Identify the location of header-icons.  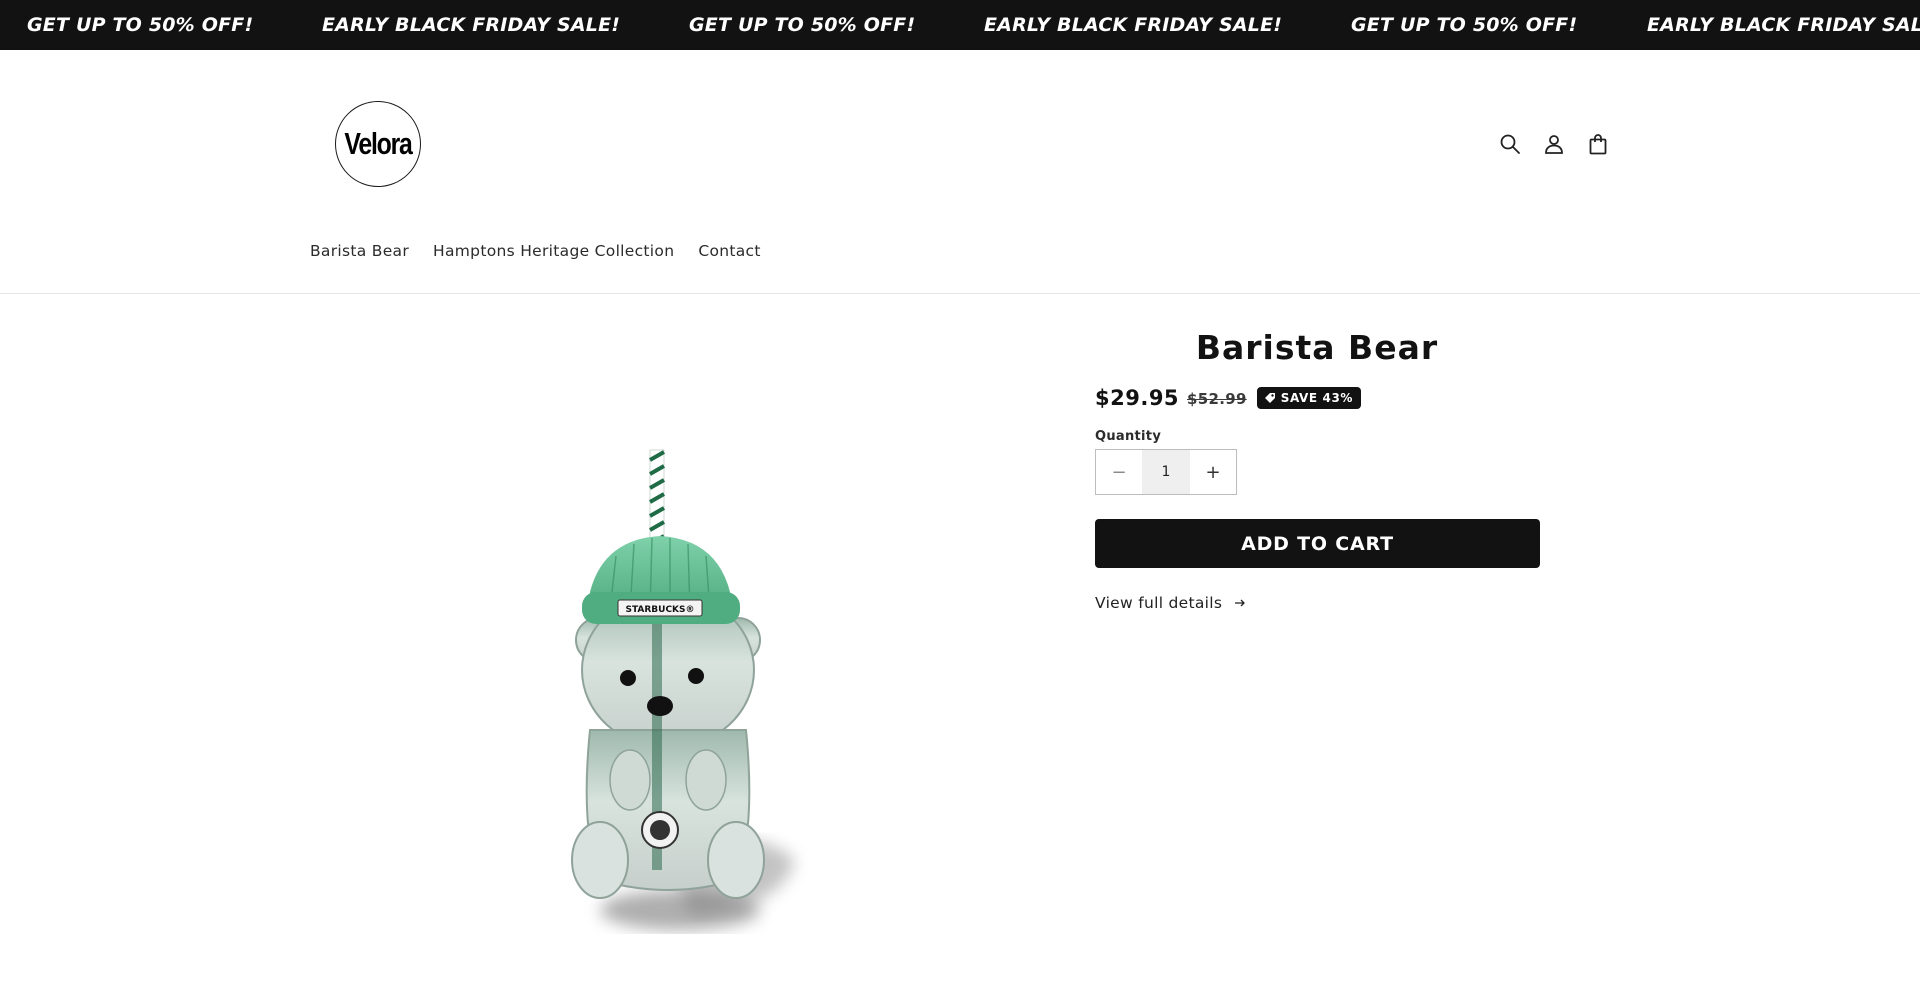
(1554, 144).